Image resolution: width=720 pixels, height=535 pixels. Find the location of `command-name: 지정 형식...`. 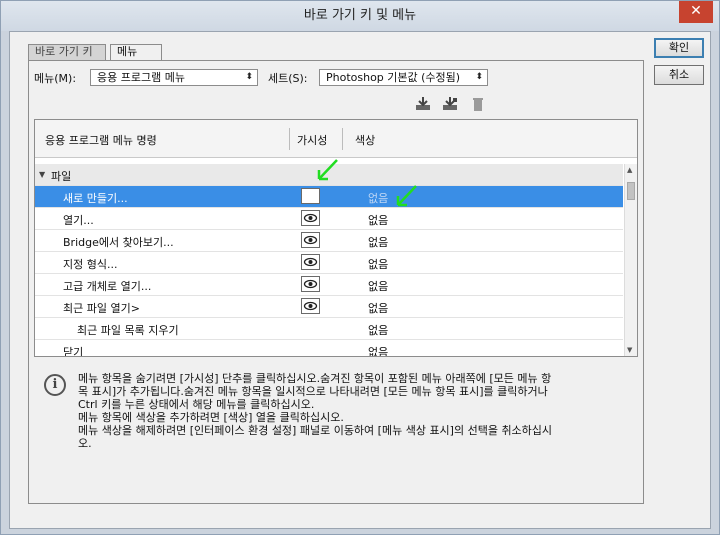

command-name: 지정 형식... is located at coordinates (90, 264).